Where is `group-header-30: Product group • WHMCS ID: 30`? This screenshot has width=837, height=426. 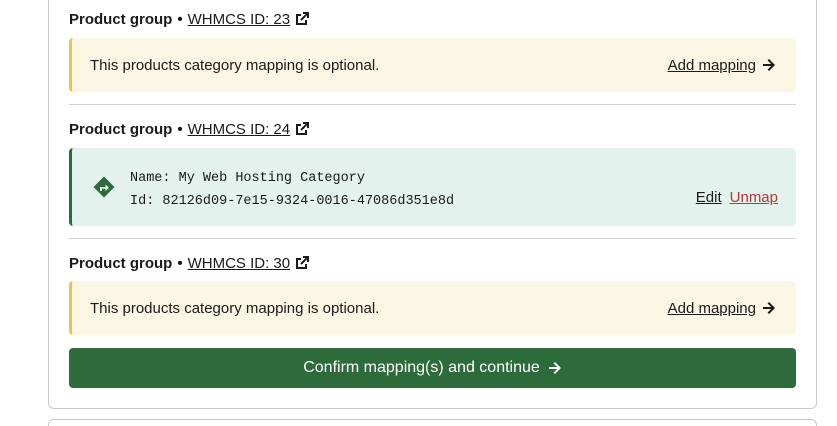 group-header-30: Product group • WHMCS ID: 30 is located at coordinates (189, 263).